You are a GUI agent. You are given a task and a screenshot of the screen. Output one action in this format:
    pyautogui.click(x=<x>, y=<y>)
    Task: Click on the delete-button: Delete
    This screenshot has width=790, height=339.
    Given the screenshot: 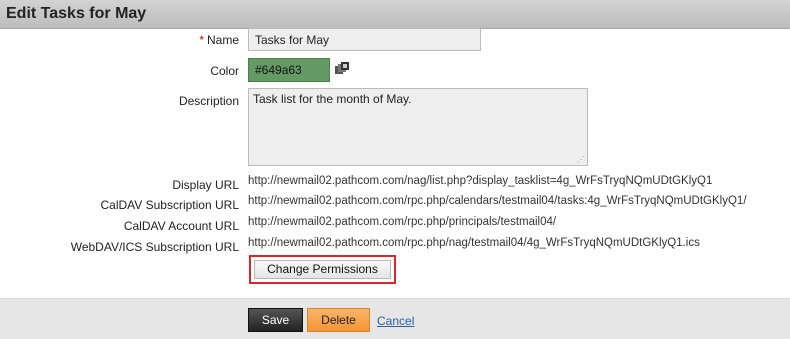 What is the action you would take?
    pyautogui.click(x=338, y=320)
    